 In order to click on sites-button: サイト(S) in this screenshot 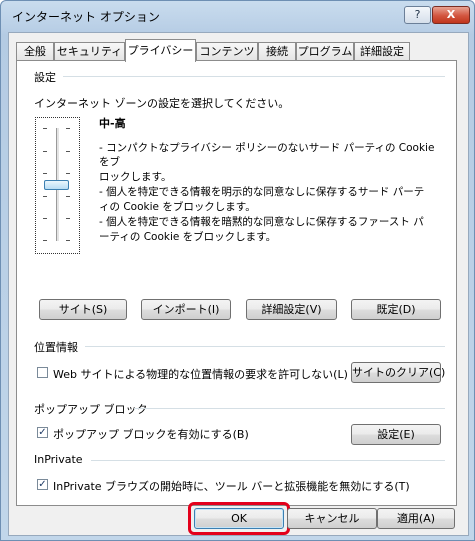, I will do `click(83, 309)`.